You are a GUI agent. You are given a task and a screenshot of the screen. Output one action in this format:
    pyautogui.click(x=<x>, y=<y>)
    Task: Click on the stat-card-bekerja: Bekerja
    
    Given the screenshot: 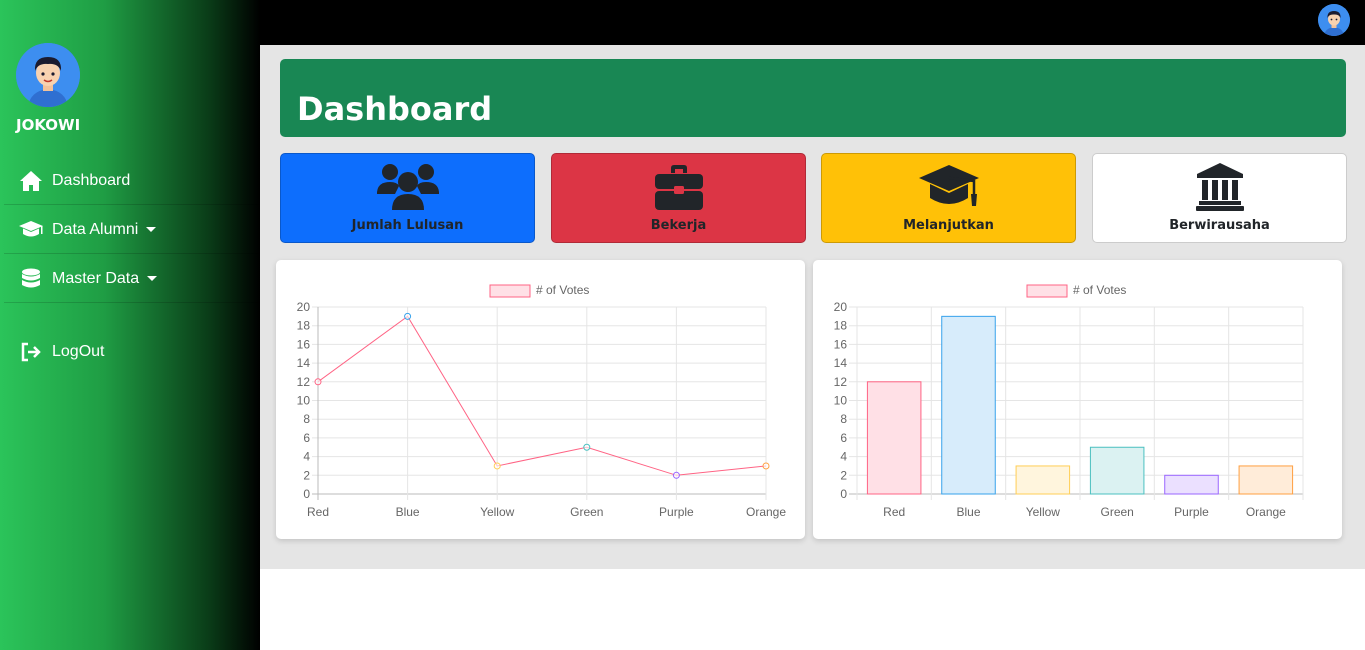 What is the action you would take?
    pyautogui.click(x=678, y=198)
    